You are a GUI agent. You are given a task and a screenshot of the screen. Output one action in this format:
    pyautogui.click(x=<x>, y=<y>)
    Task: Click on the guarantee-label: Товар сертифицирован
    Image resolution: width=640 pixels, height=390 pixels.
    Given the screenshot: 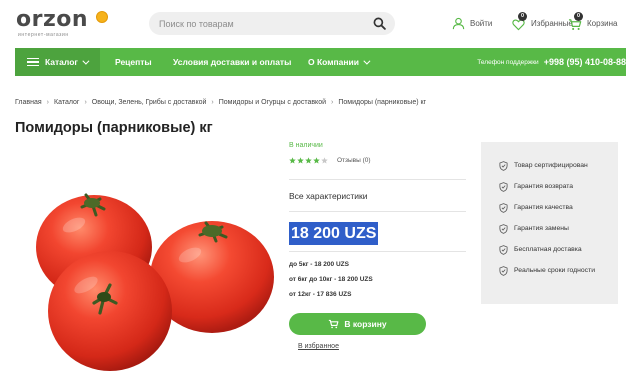 What is the action you would take?
    pyautogui.click(x=551, y=165)
    